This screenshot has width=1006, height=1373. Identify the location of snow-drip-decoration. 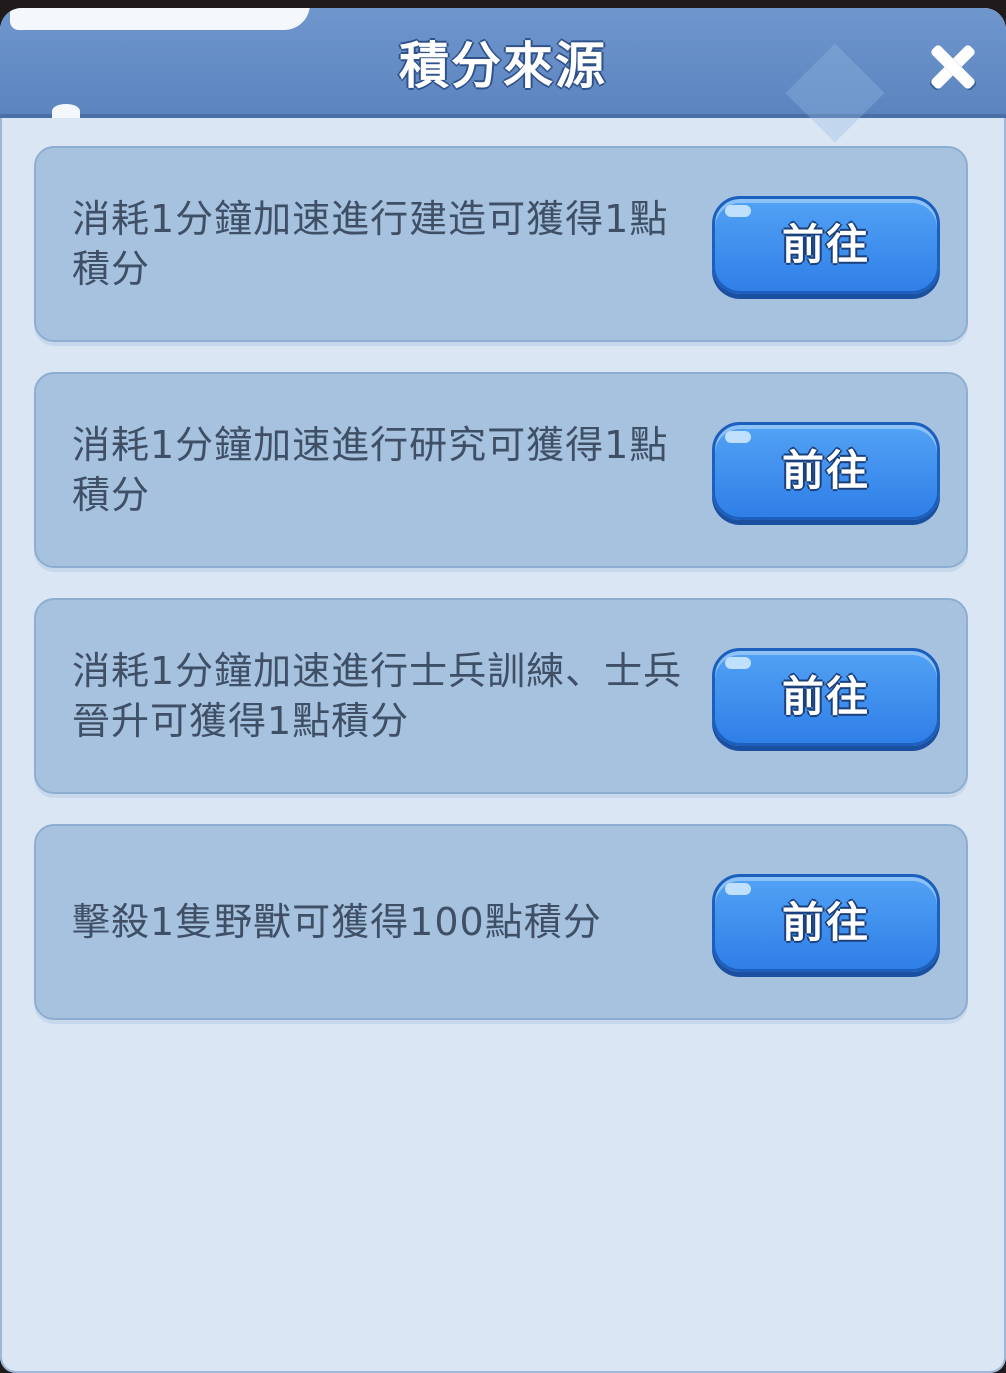
(66, 111).